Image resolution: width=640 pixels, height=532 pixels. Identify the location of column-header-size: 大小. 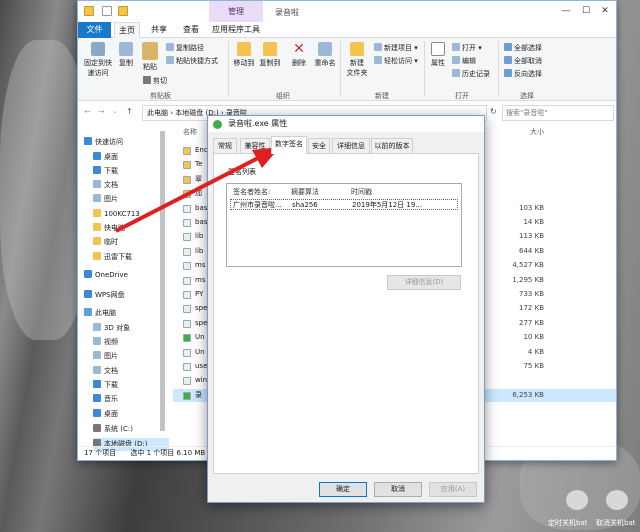
(537, 132).